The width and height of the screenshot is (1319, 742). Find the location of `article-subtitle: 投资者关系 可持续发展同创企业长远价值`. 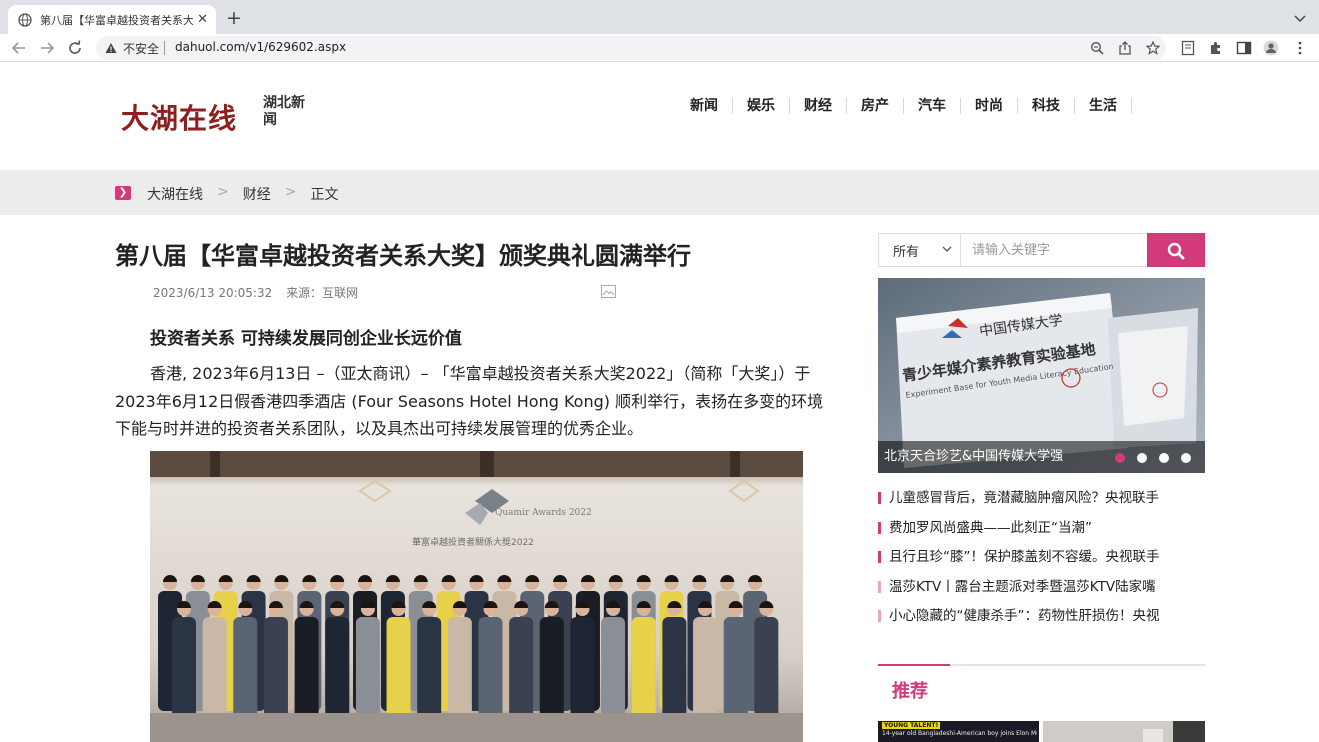

article-subtitle: 投资者关系 可持续发展同创企业长远价值 is located at coordinates (306, 339).